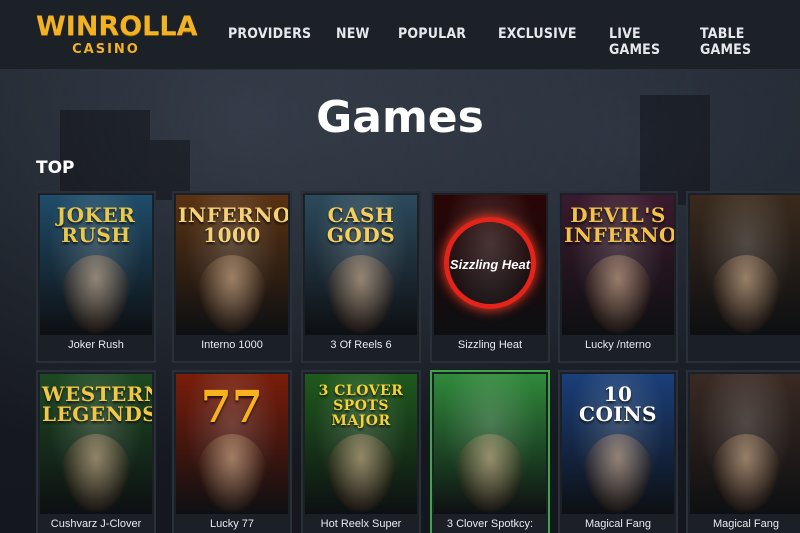 The image size is (800, 533). Describe the element at coordinates (269, 42) in the screenshot. I see `nav-providers: PROVIDERS` at that location.